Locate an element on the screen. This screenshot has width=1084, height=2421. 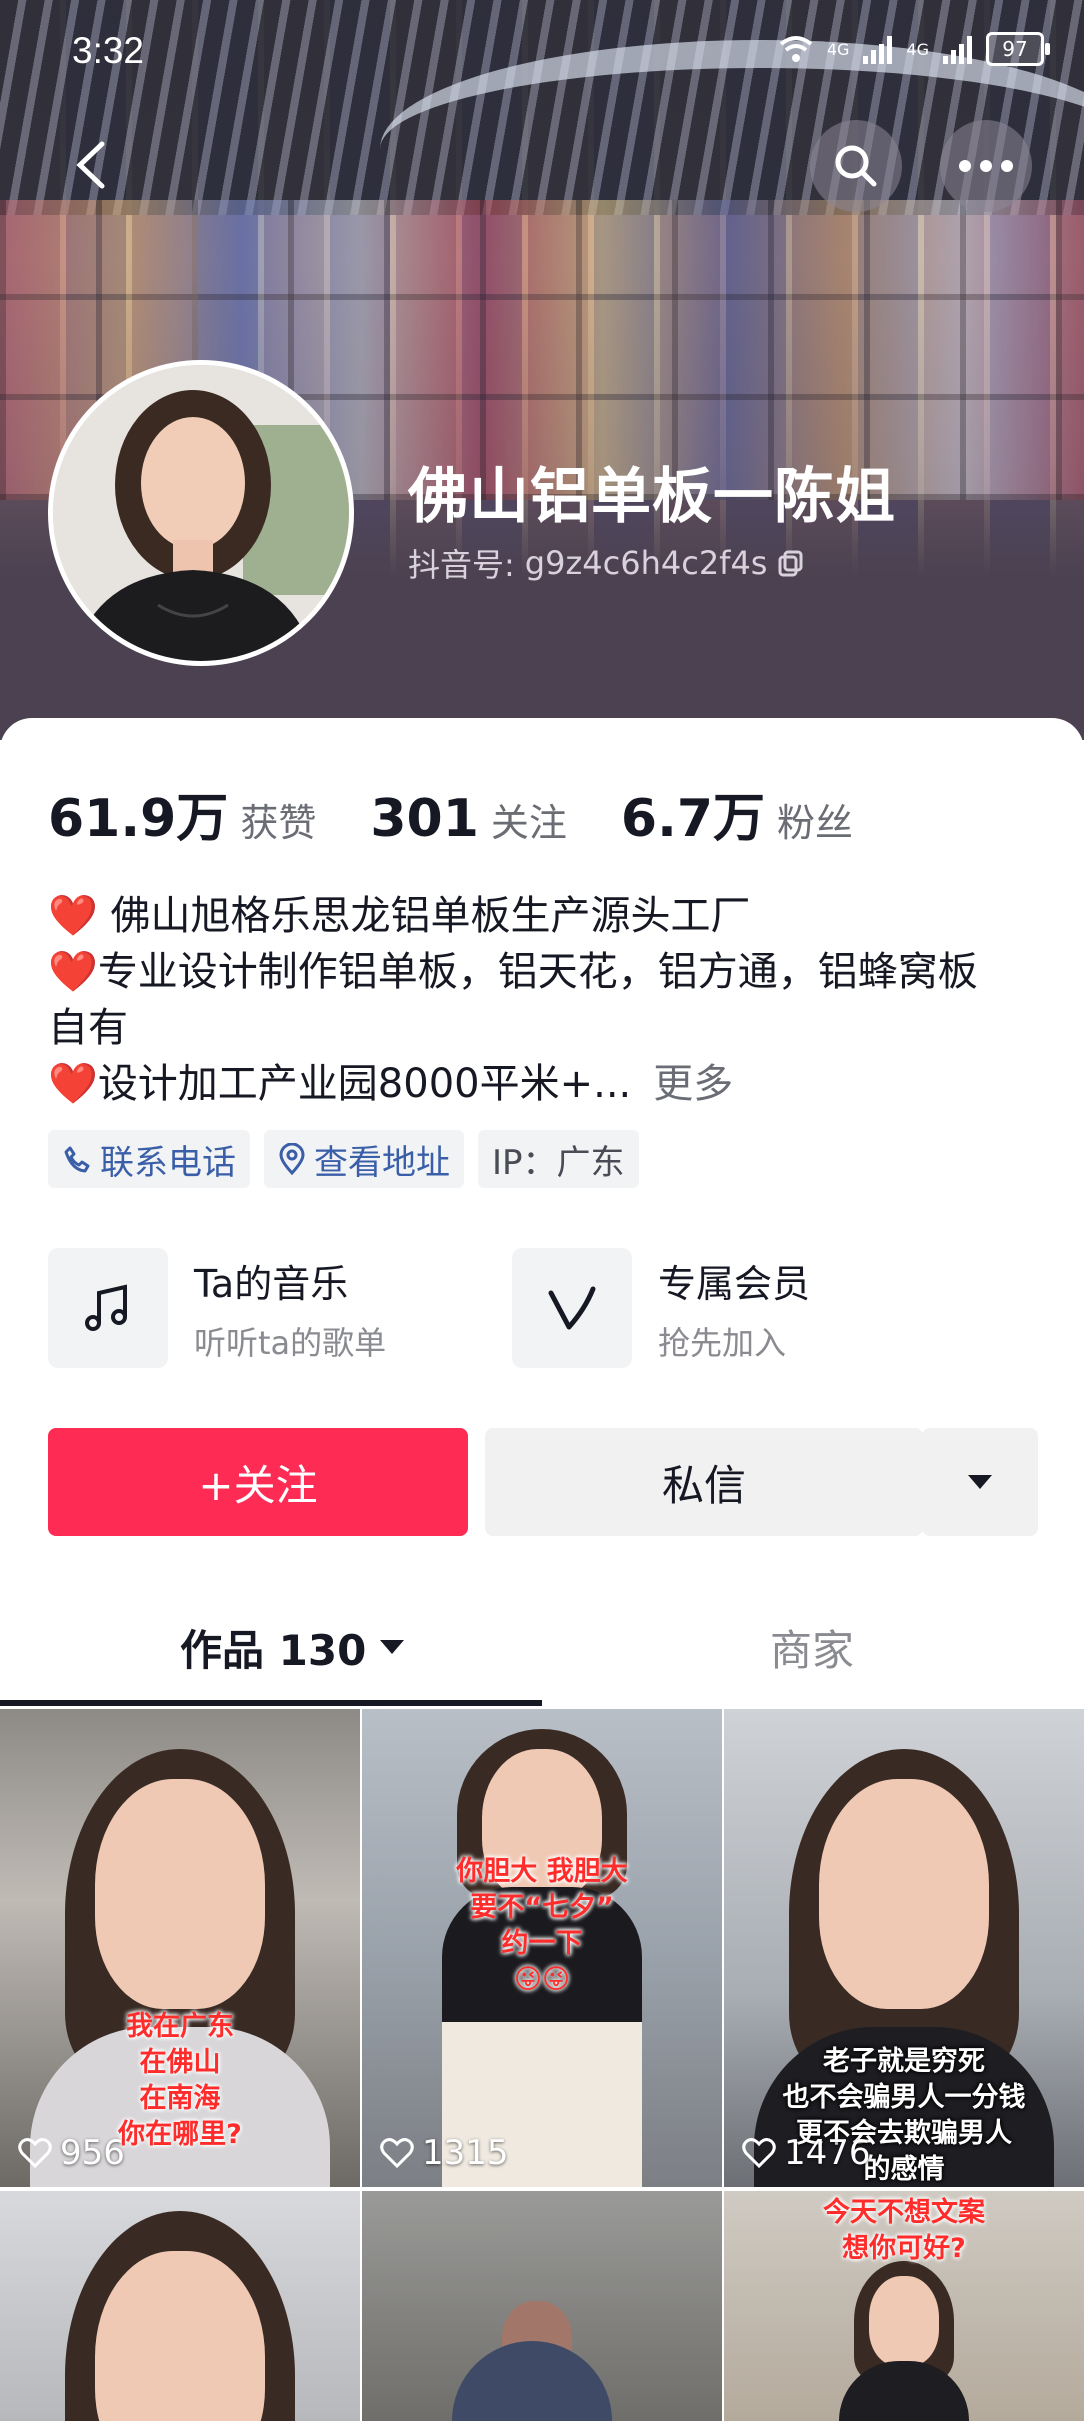
ip-location-tag: IP：广东 is located at coordinates (558, 1159).